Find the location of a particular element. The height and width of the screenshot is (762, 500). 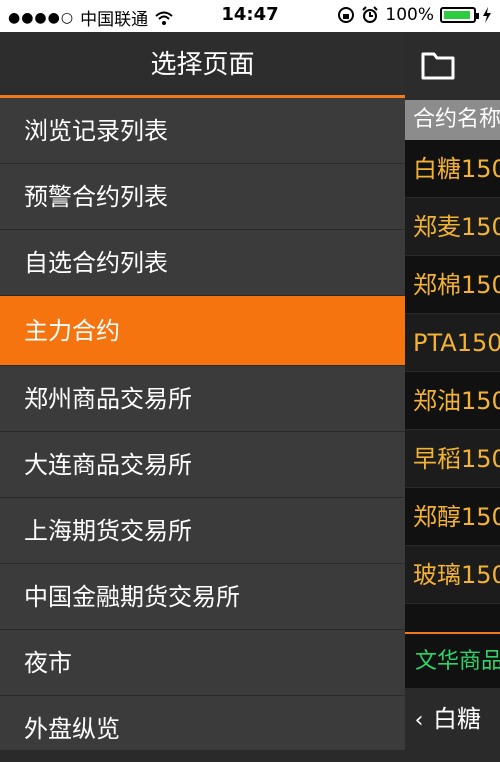

drawer-title: 选择页面 is located at coordinates (202, 65).